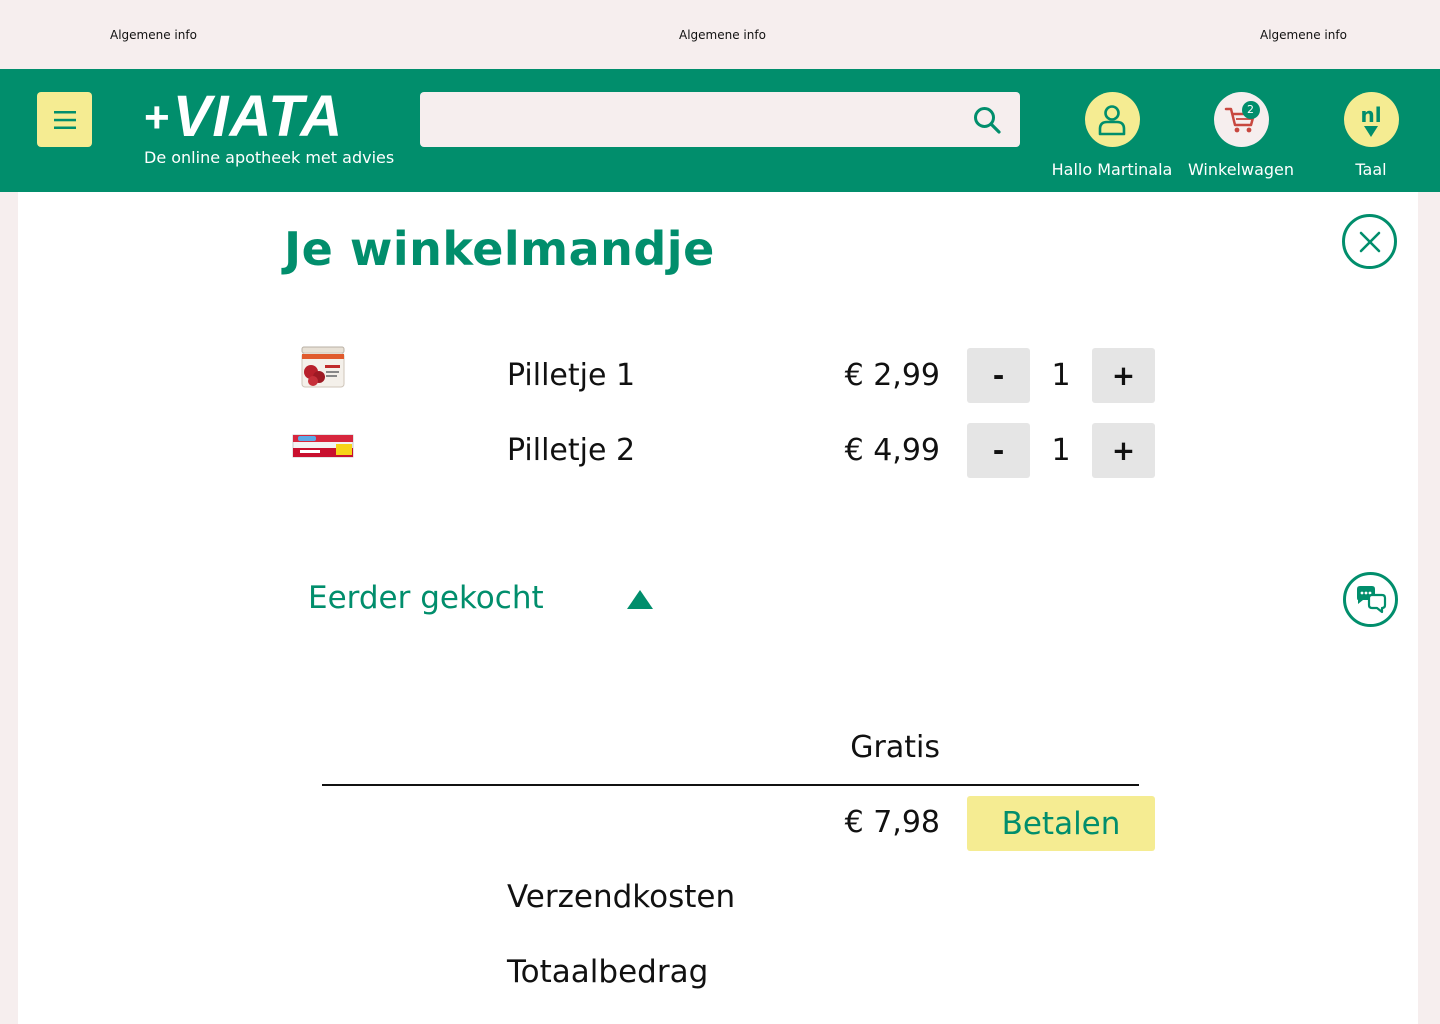 The height and width of the screenshot is (1024, 1440). I want to click on previously-bought-toggle: Eerder gekocht, so click(426, 598).